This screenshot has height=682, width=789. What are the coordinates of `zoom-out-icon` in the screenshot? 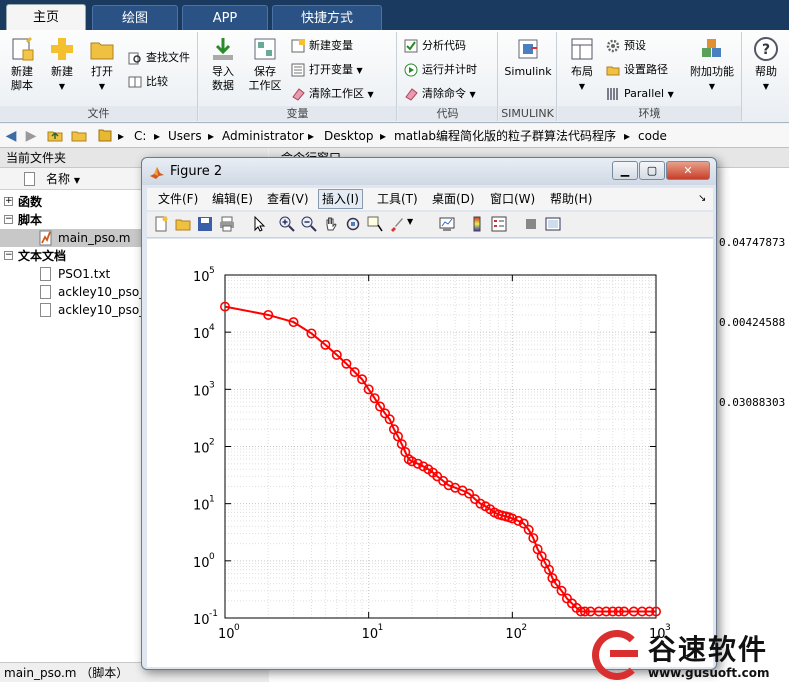 It's located at (309, 224).